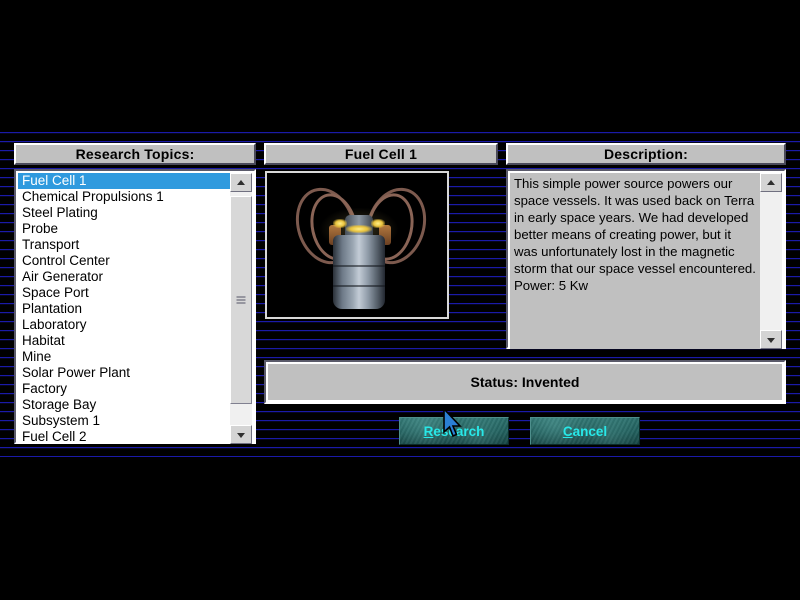 The image size is (800, 600). I want to click on preview-title-header: Fuel Cell 1, so click(381, 154).